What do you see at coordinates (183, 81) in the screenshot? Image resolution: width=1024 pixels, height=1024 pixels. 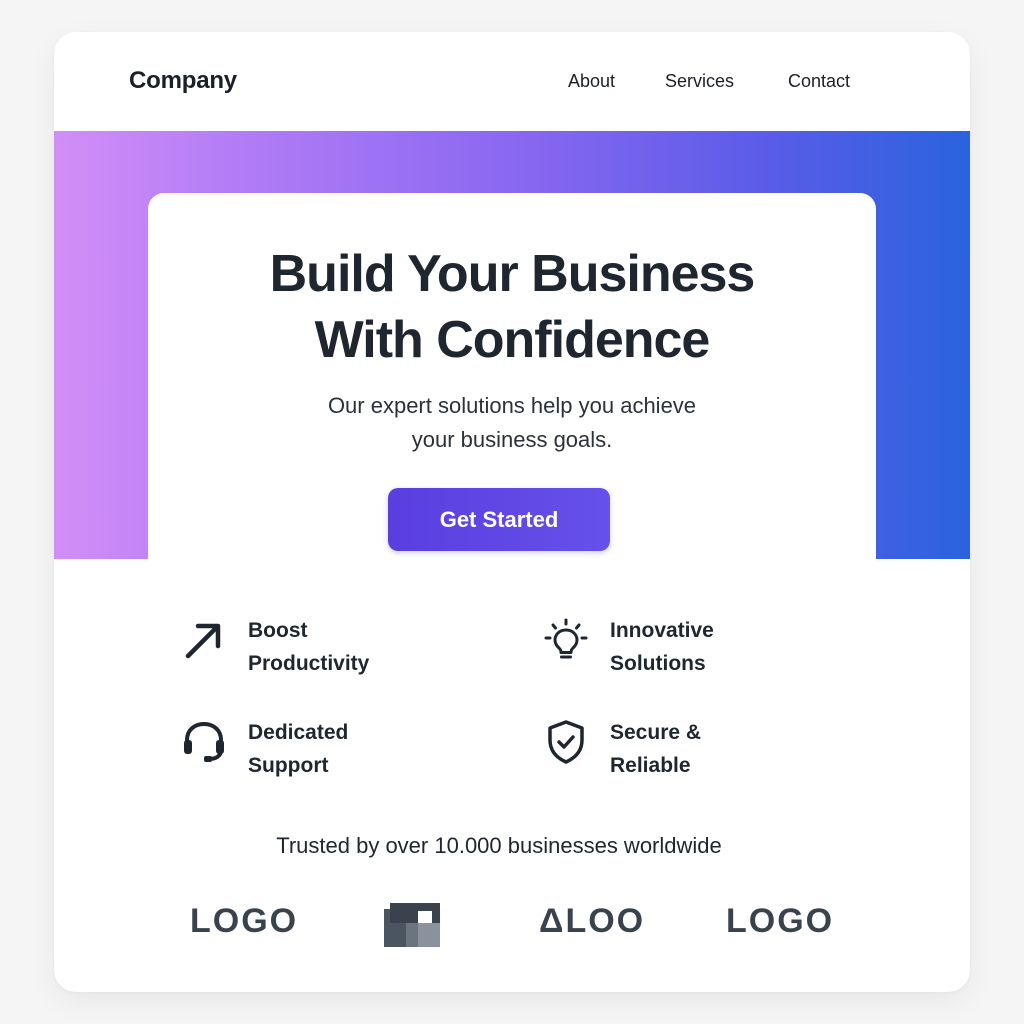 I see `brand-logo: Company` at bounding box center [183, 81].